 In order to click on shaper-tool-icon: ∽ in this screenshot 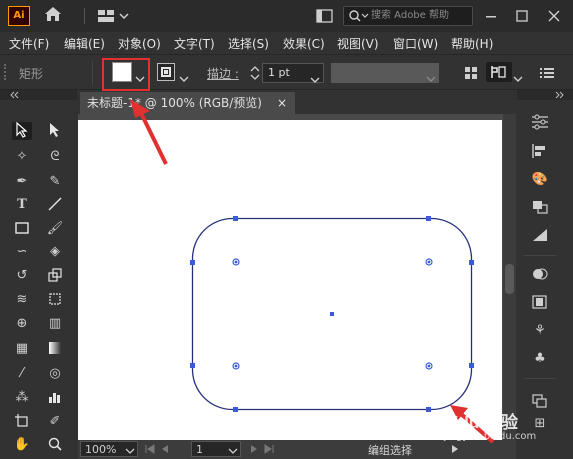, I will do `click(22, 252)`.